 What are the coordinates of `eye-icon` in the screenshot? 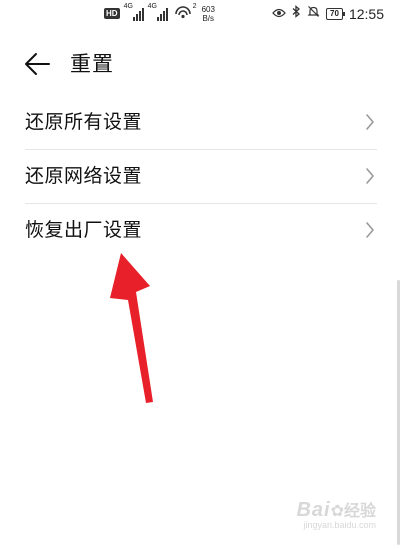 It's located at (279, 14).